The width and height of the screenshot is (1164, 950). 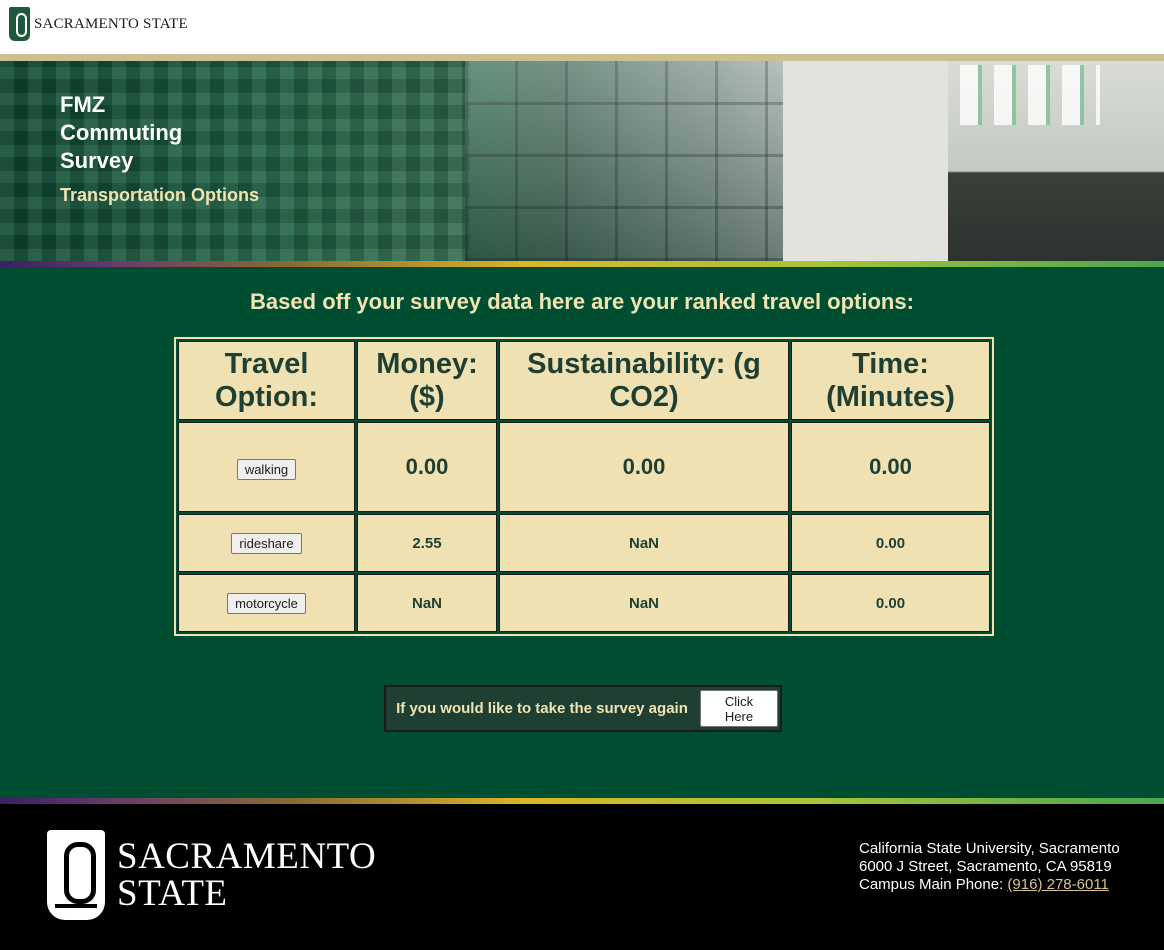 I want to click on footer-logo-line: SACRAMENTO, so click(x=247, y=856).